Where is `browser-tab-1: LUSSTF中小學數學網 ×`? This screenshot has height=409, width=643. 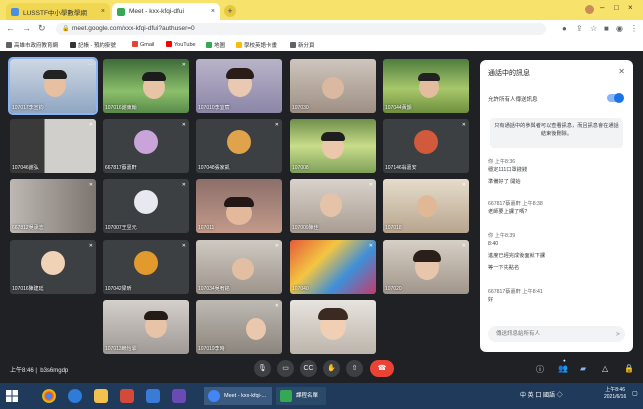
browser-tab-1: LUSSTF中小學數學網 × is located at coordinates (58, 11).